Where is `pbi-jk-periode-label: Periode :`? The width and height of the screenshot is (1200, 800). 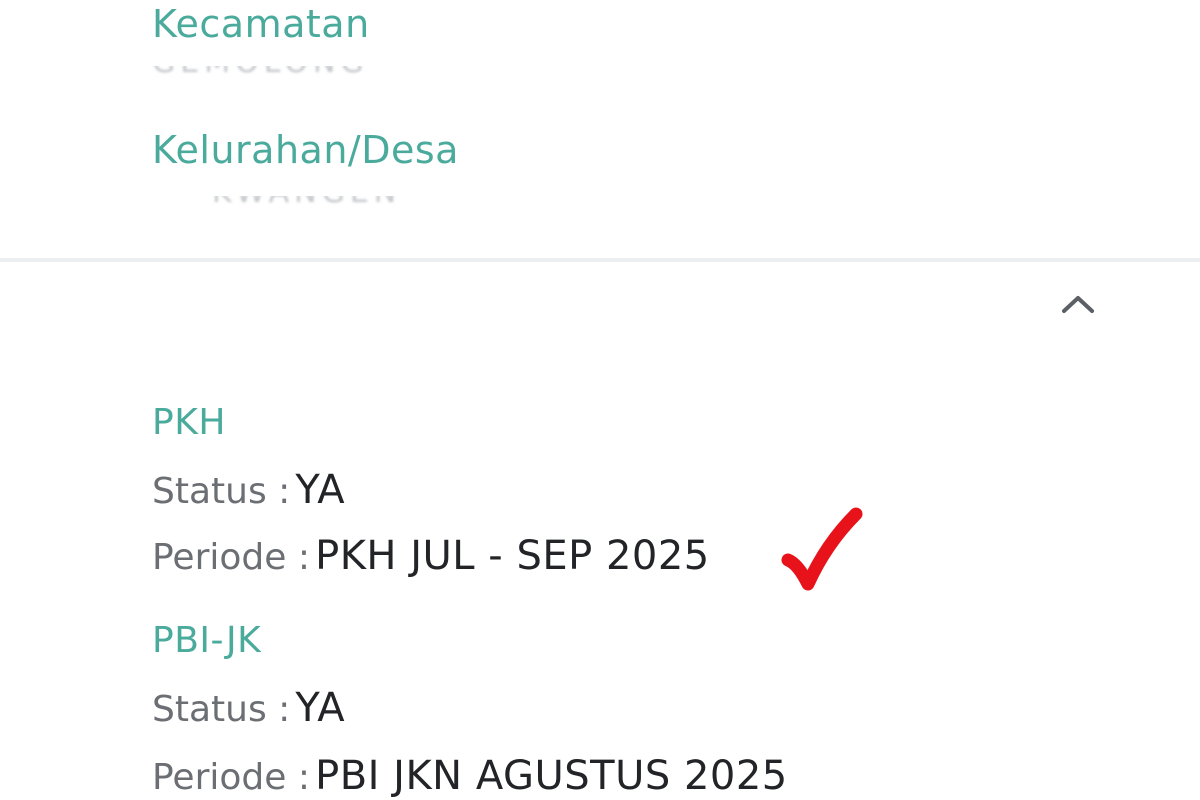 pbi-jk-periode-label: Periode : is located at coordinates (231, 777).